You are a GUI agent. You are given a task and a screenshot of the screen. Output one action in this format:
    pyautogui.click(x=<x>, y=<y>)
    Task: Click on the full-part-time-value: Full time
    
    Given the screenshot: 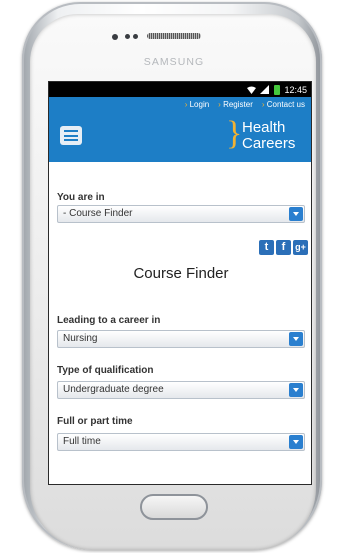 What is the action you would take?
    pyautogui.click(x=82, y=441)
    